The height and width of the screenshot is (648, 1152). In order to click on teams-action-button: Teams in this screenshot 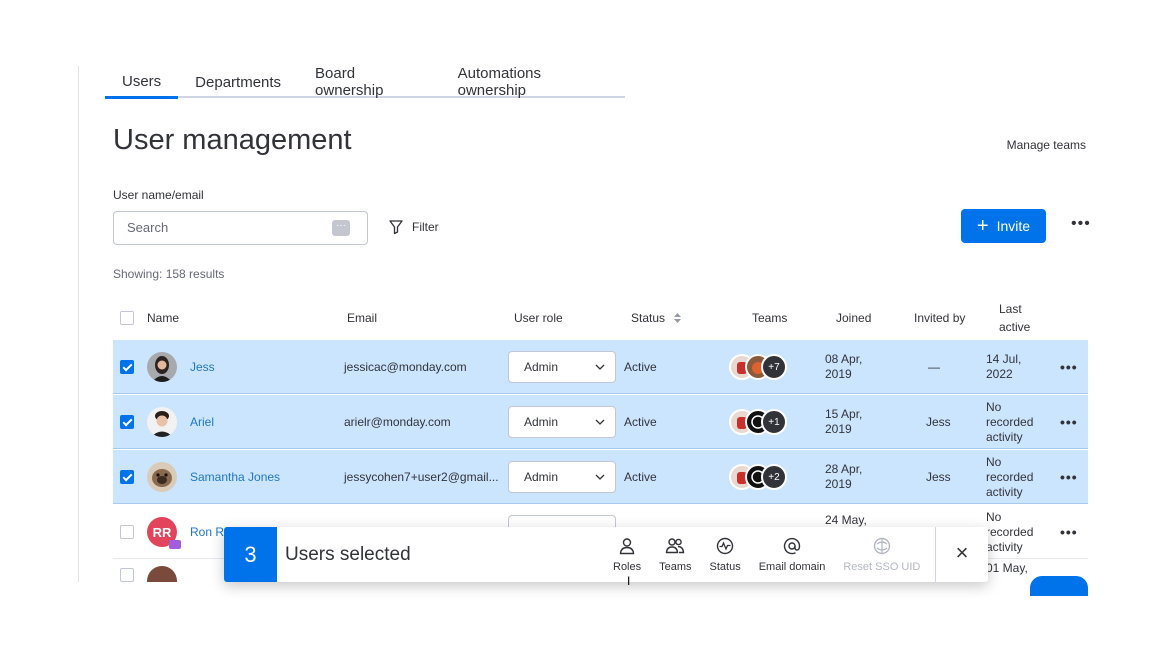, I will do `click(675, 554)`.